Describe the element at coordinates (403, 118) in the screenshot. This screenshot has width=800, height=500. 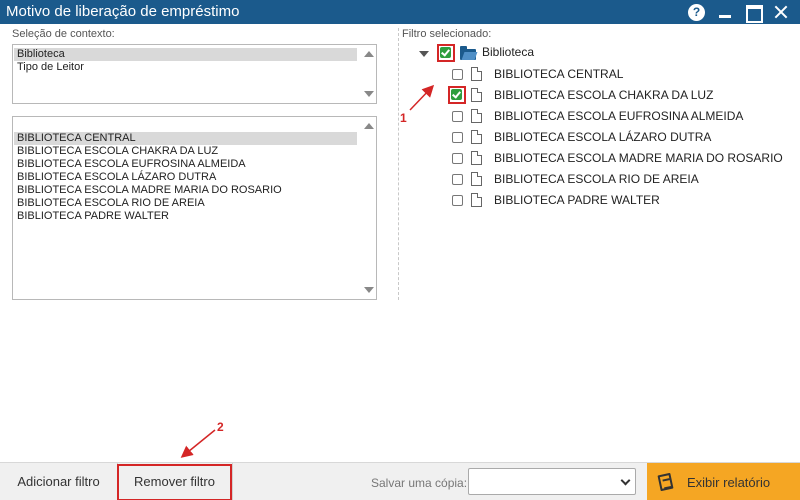
I see `annotation-number: 1` at that location.